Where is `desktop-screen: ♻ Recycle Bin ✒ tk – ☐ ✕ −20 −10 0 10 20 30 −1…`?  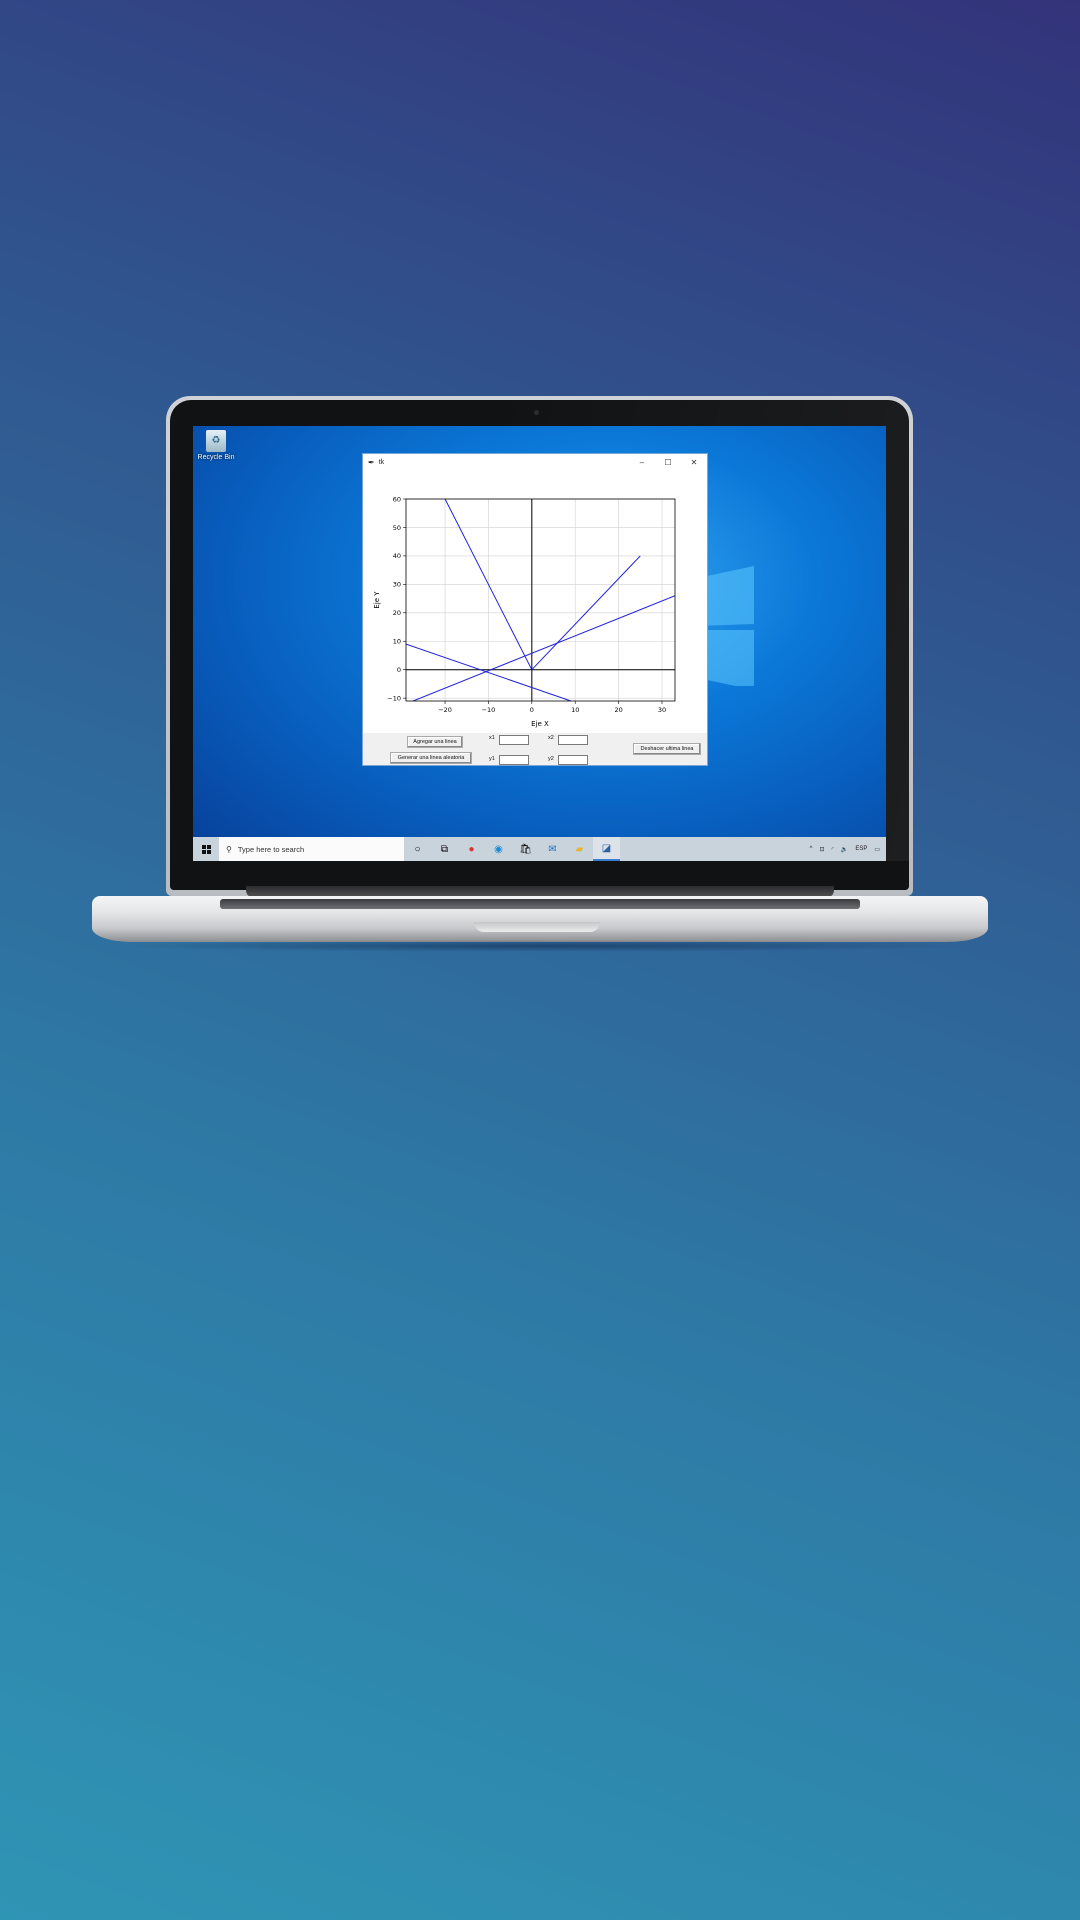 desktop-screen: ♻ Recycle Bin ✒ tk – ☐ ✕ −20 −10 0 10 20 30 −1… is located at coordinates (539, 643).